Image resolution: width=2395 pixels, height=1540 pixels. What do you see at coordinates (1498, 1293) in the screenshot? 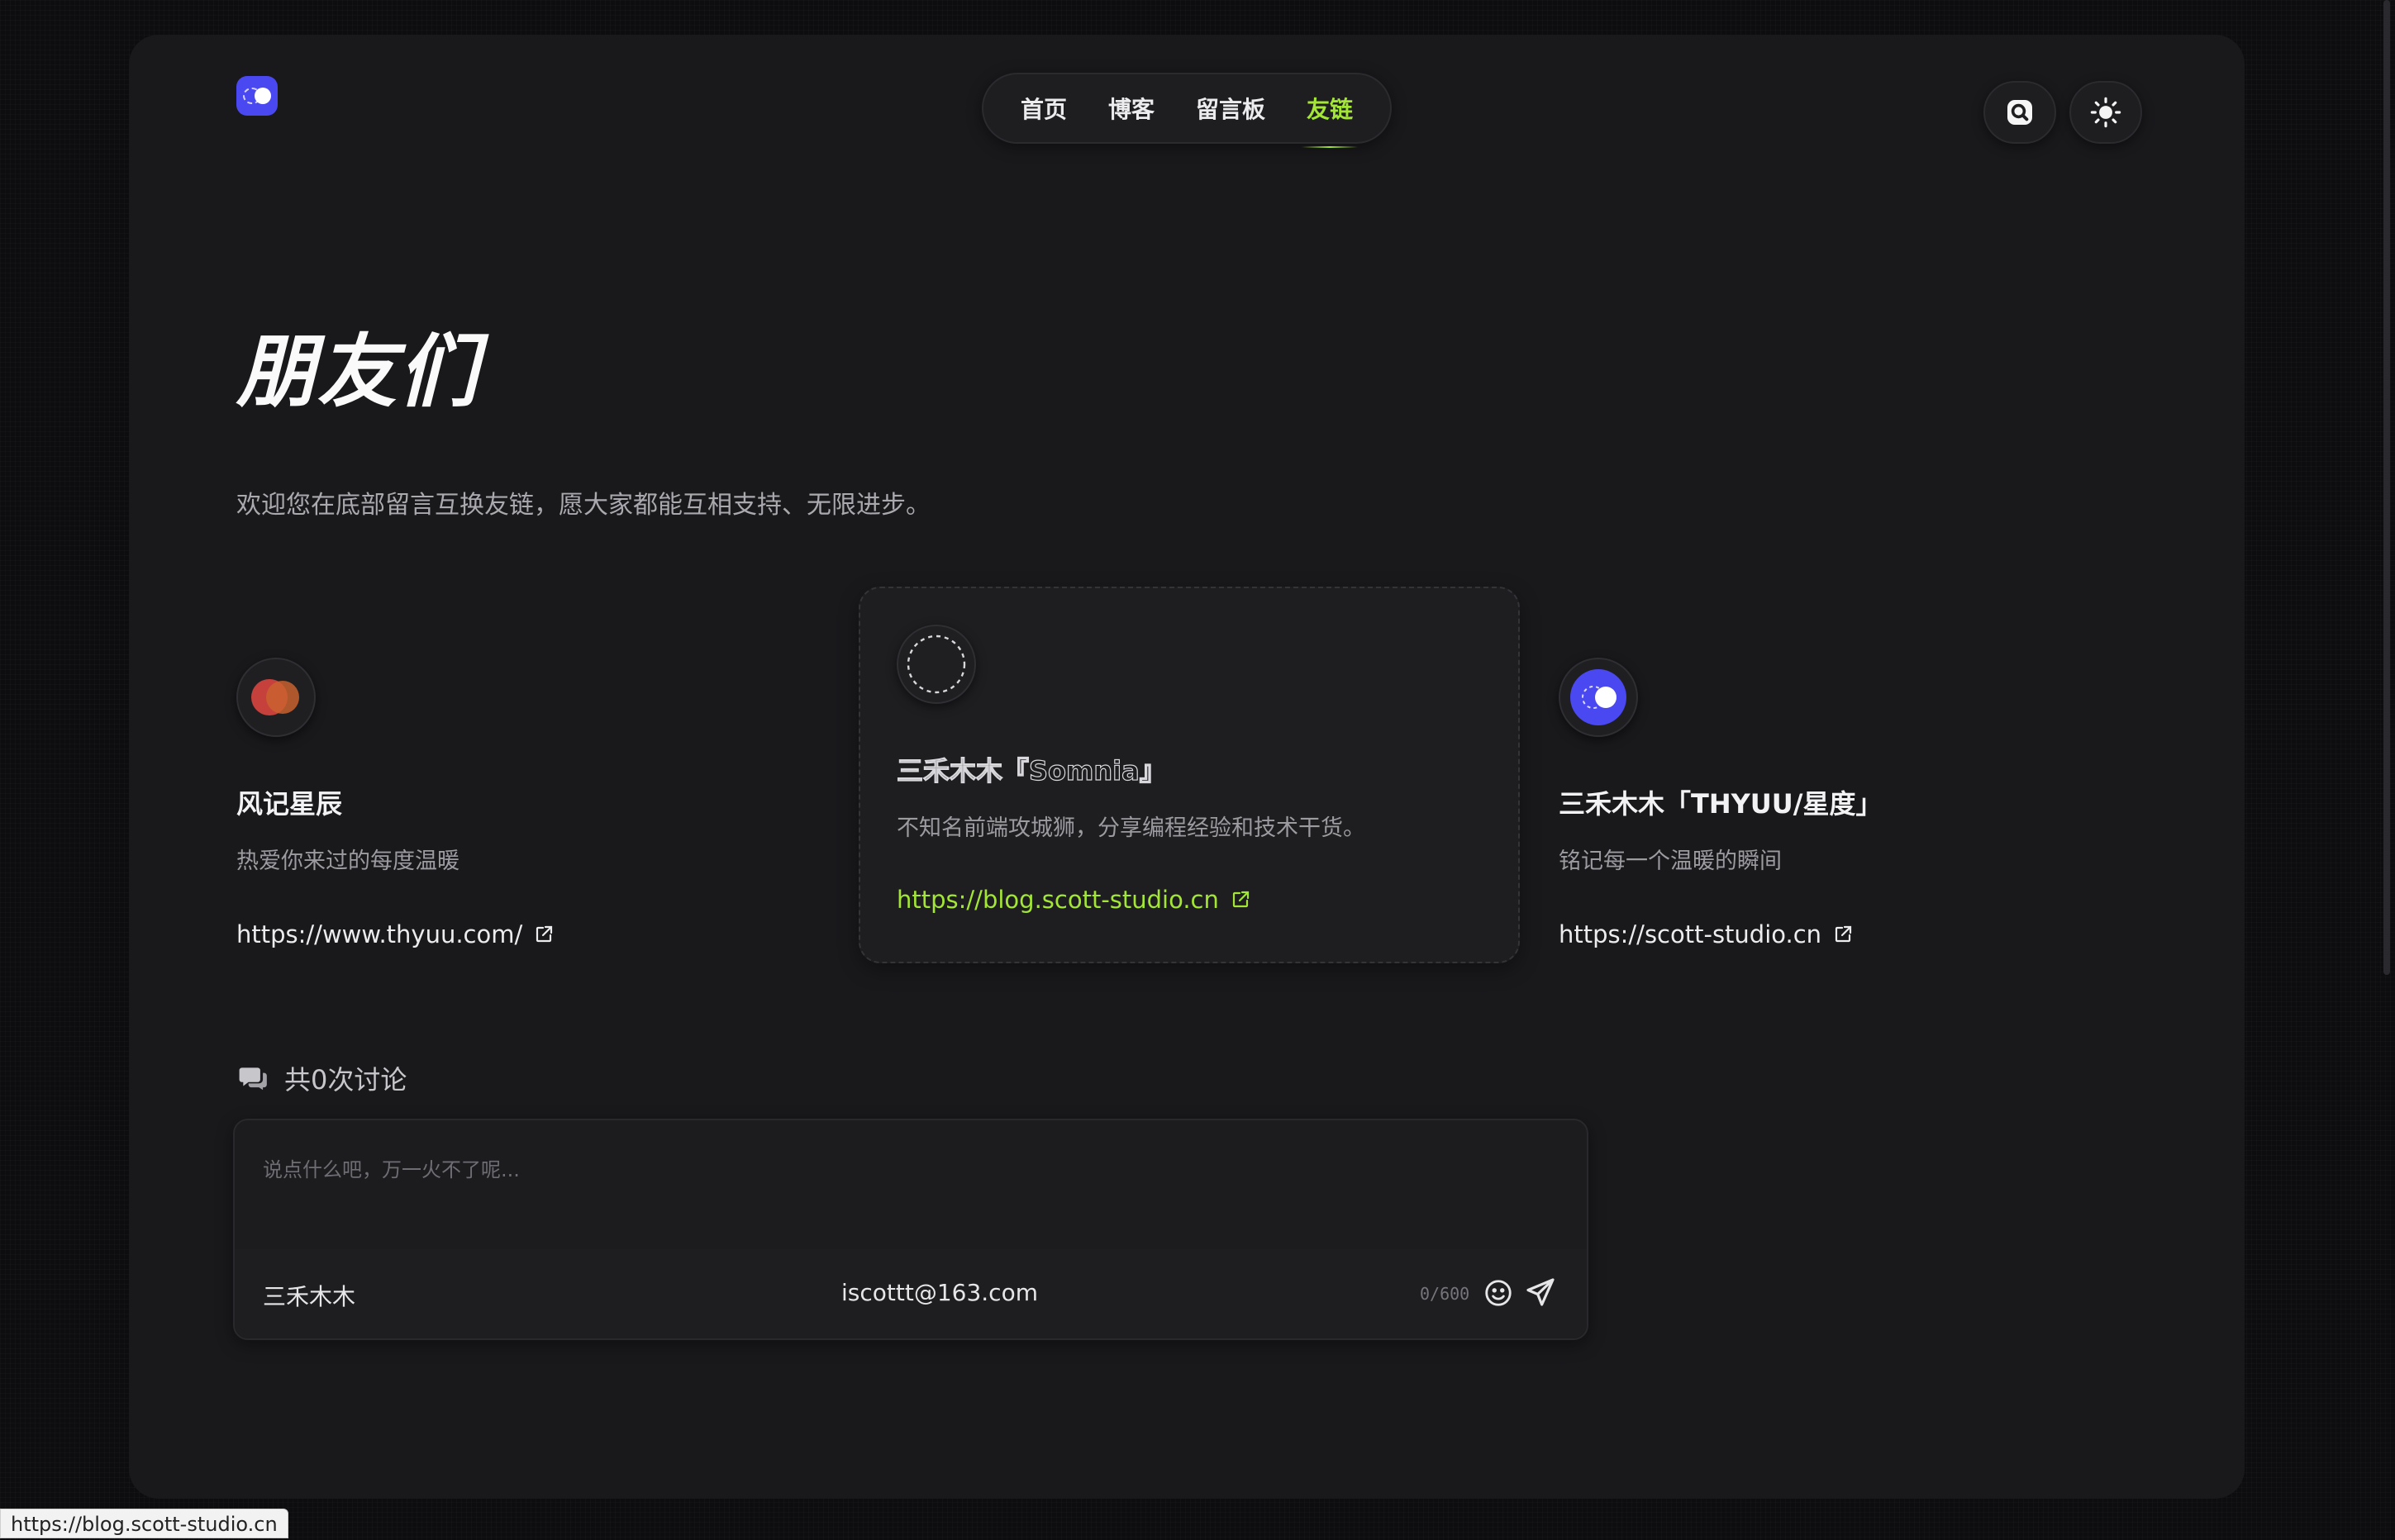
I see `emoji-icon` at bounding box center [1498, 1293].